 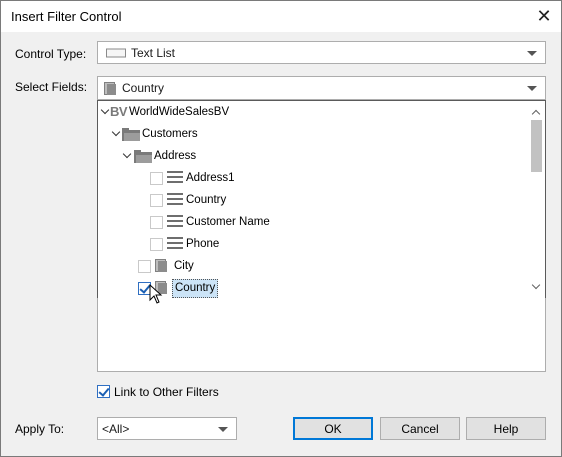 I want to click on apply-to-value: <All>, so click(x=116, y=428).